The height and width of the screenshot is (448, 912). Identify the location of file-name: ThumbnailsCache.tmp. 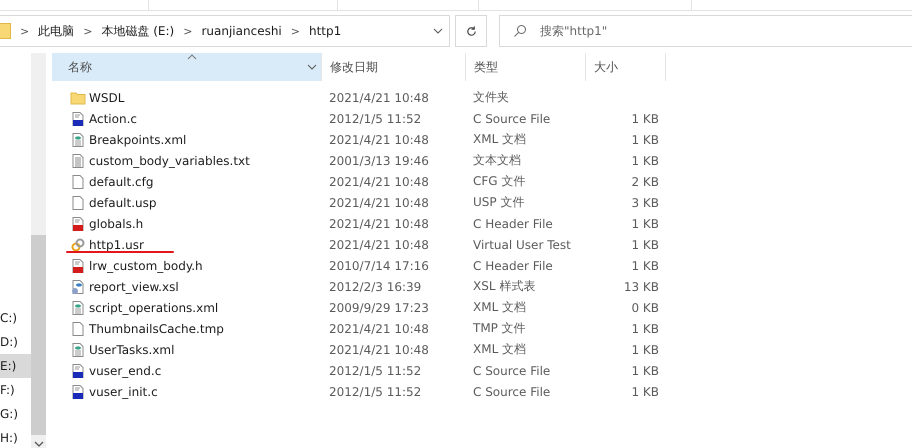
(156, 329).